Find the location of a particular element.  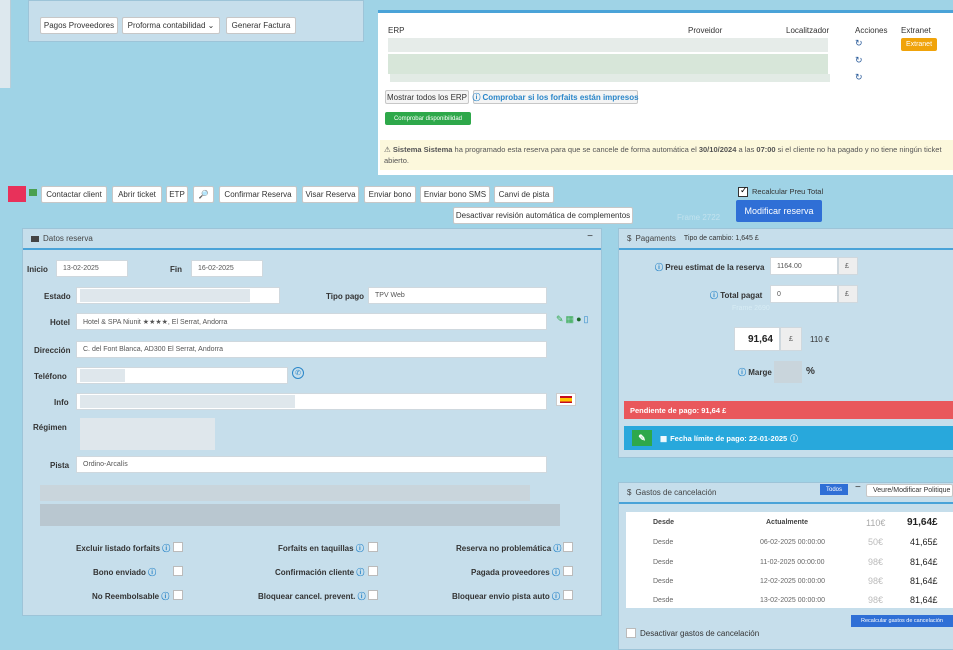

enviar-bono-button: Enviar bono is located at coordinates (390, 194).